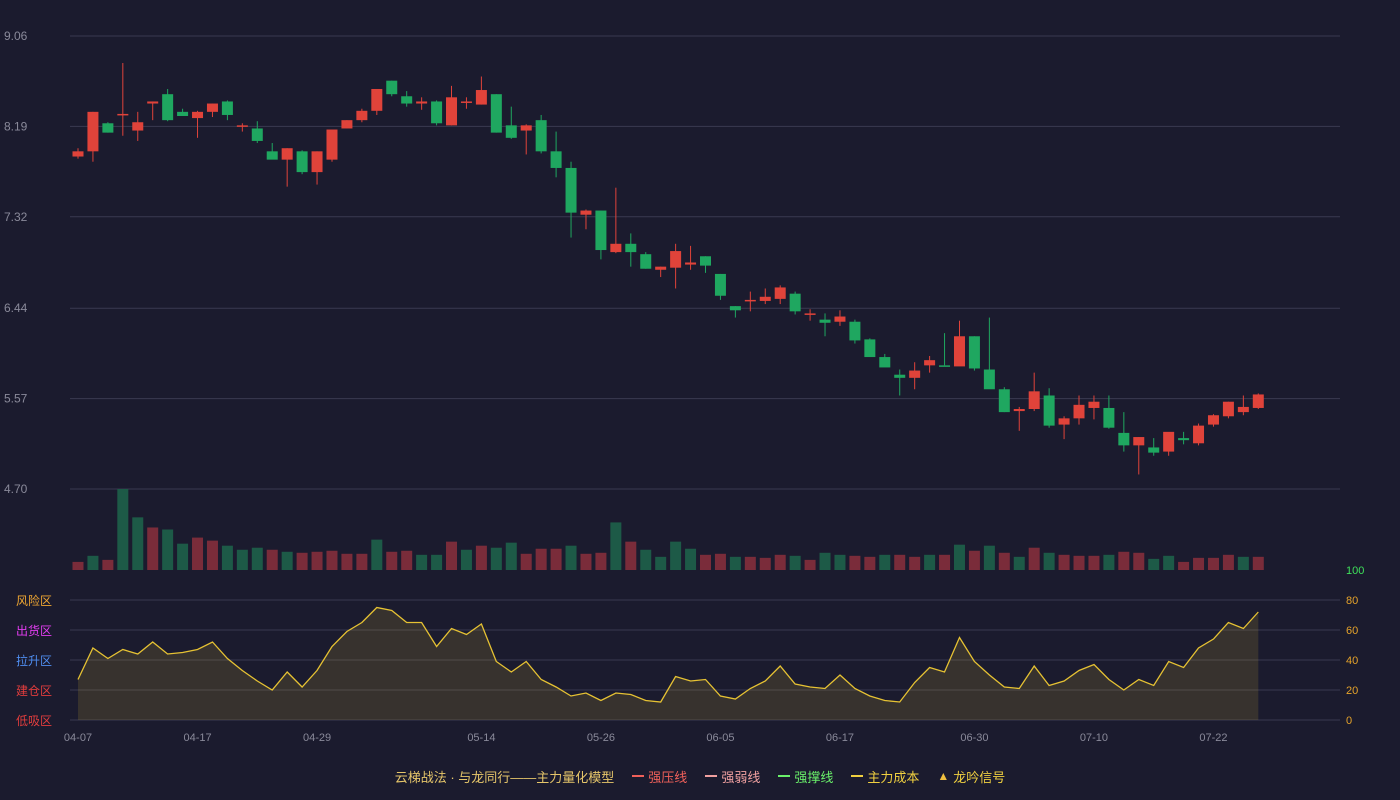 This screenshot has height=800, width=1400. What do you see at coordinates (34, 660) in the screenshot?
I see `zone-label: 拉升区` at bounding box center [34, 660].